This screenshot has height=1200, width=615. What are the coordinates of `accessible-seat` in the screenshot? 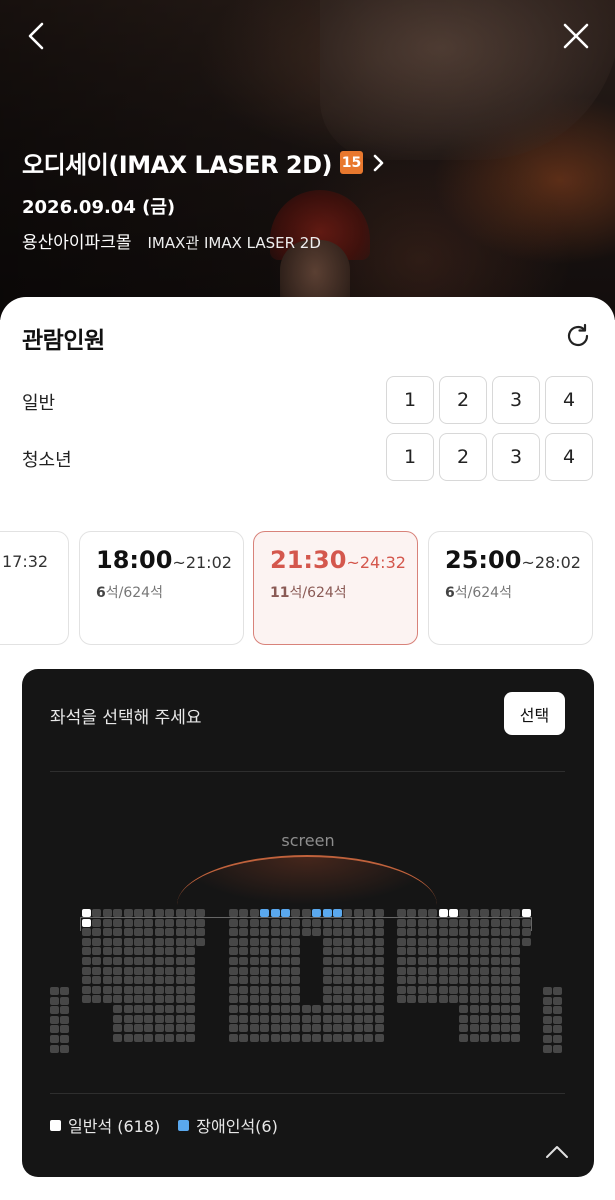 It's located at (285, 913).